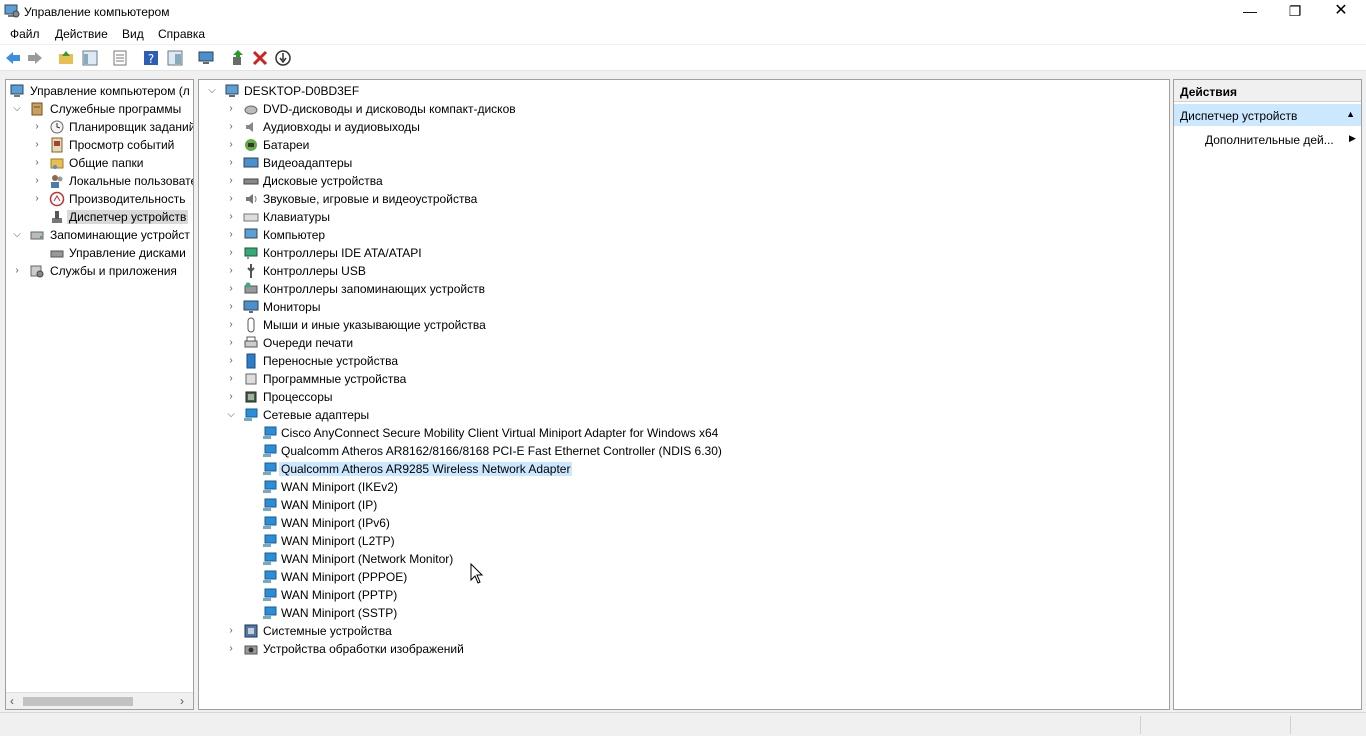 Image resolution: width=1366 pixels, height=736 pixels. Describe the element at coordinates (13, 58) in the screenshot. I see `back-arrow-icon` at that location.